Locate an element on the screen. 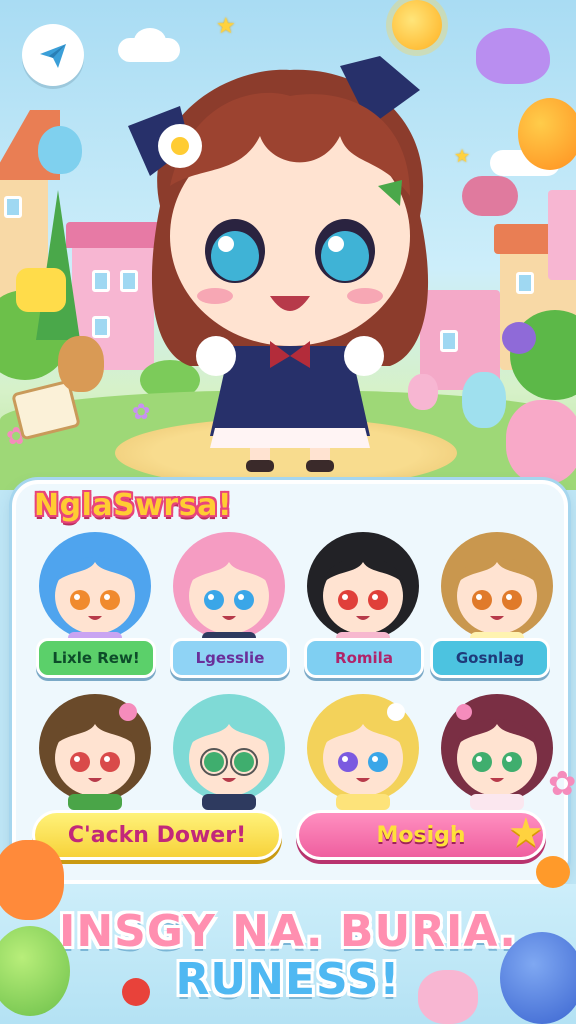 This screenshot has width=576, height=1024. right-action-label: Mosigh is located at coordinates (421, 835).